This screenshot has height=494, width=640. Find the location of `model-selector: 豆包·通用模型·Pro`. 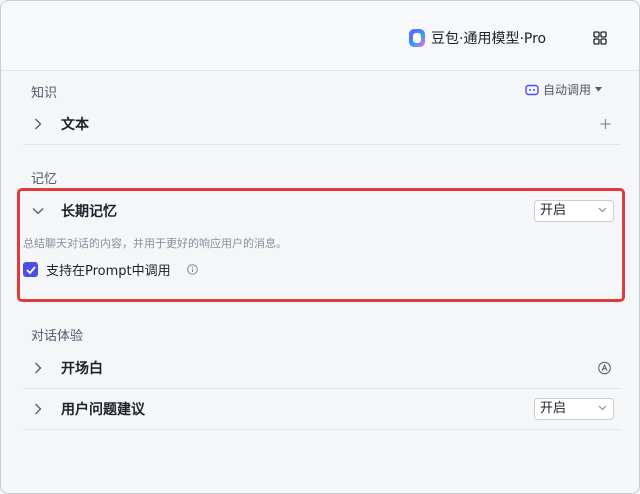

model-selector: 豆包·通用模型·Pro is located at coordinates (477, 38).